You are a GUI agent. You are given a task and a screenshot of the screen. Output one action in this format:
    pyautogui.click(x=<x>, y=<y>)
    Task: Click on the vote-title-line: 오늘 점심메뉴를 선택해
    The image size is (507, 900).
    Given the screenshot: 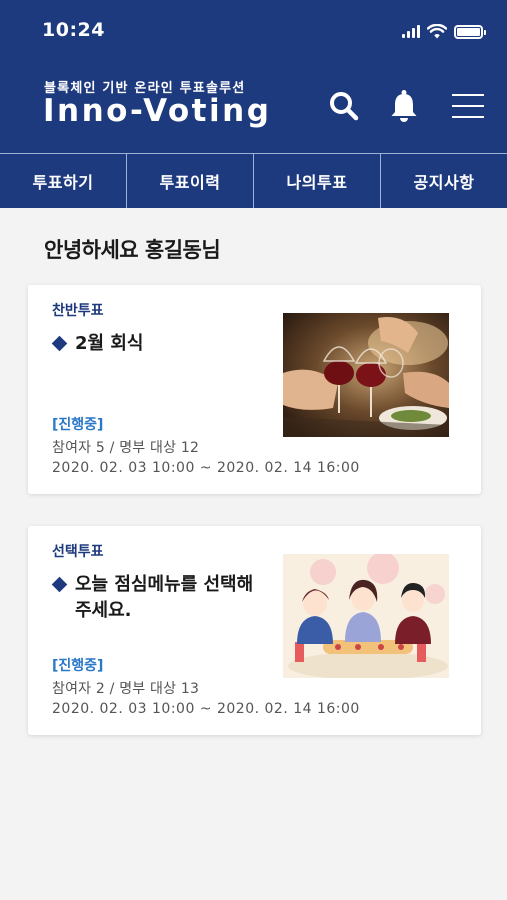 What is the action you would take?
    pyautogui.click(x=164, y=584)
    